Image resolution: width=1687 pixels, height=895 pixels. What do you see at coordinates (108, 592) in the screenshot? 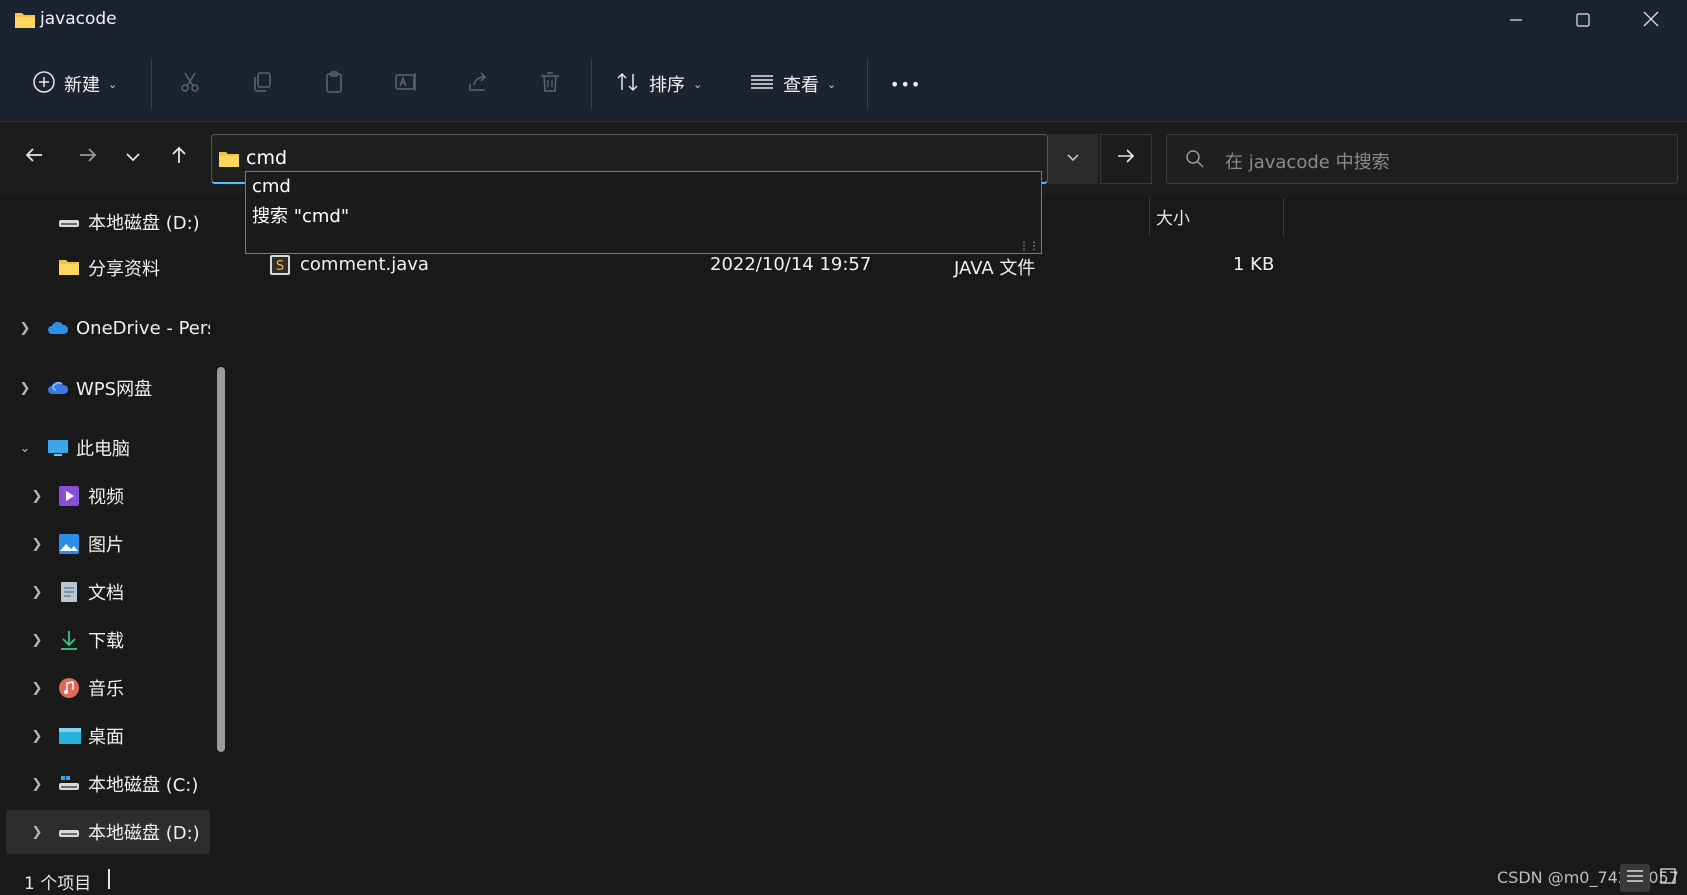
I see `sidebar-item-documents: ❯ 文档` at bounding box center [108, 592].